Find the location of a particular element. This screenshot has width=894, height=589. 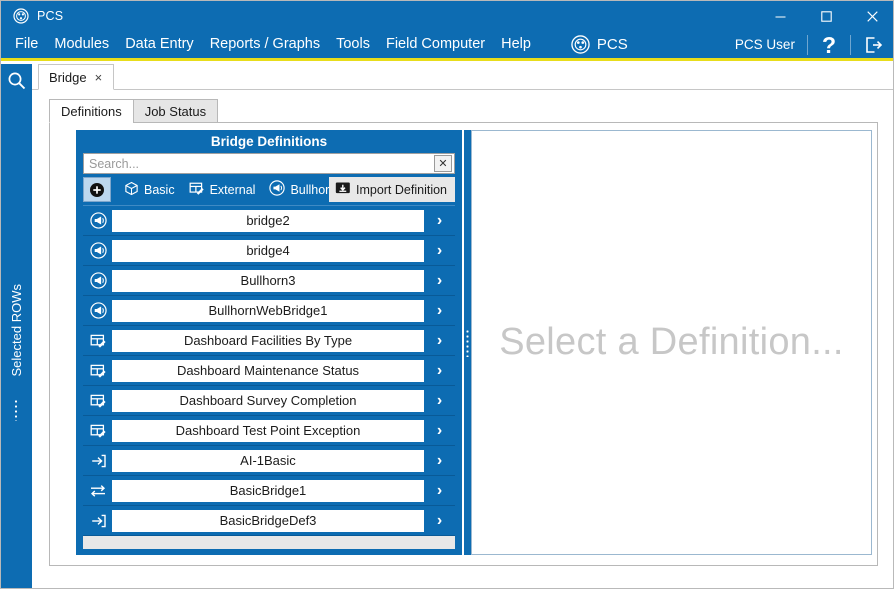

menu-item-tools: Tools is located at coordinates (353, 44).